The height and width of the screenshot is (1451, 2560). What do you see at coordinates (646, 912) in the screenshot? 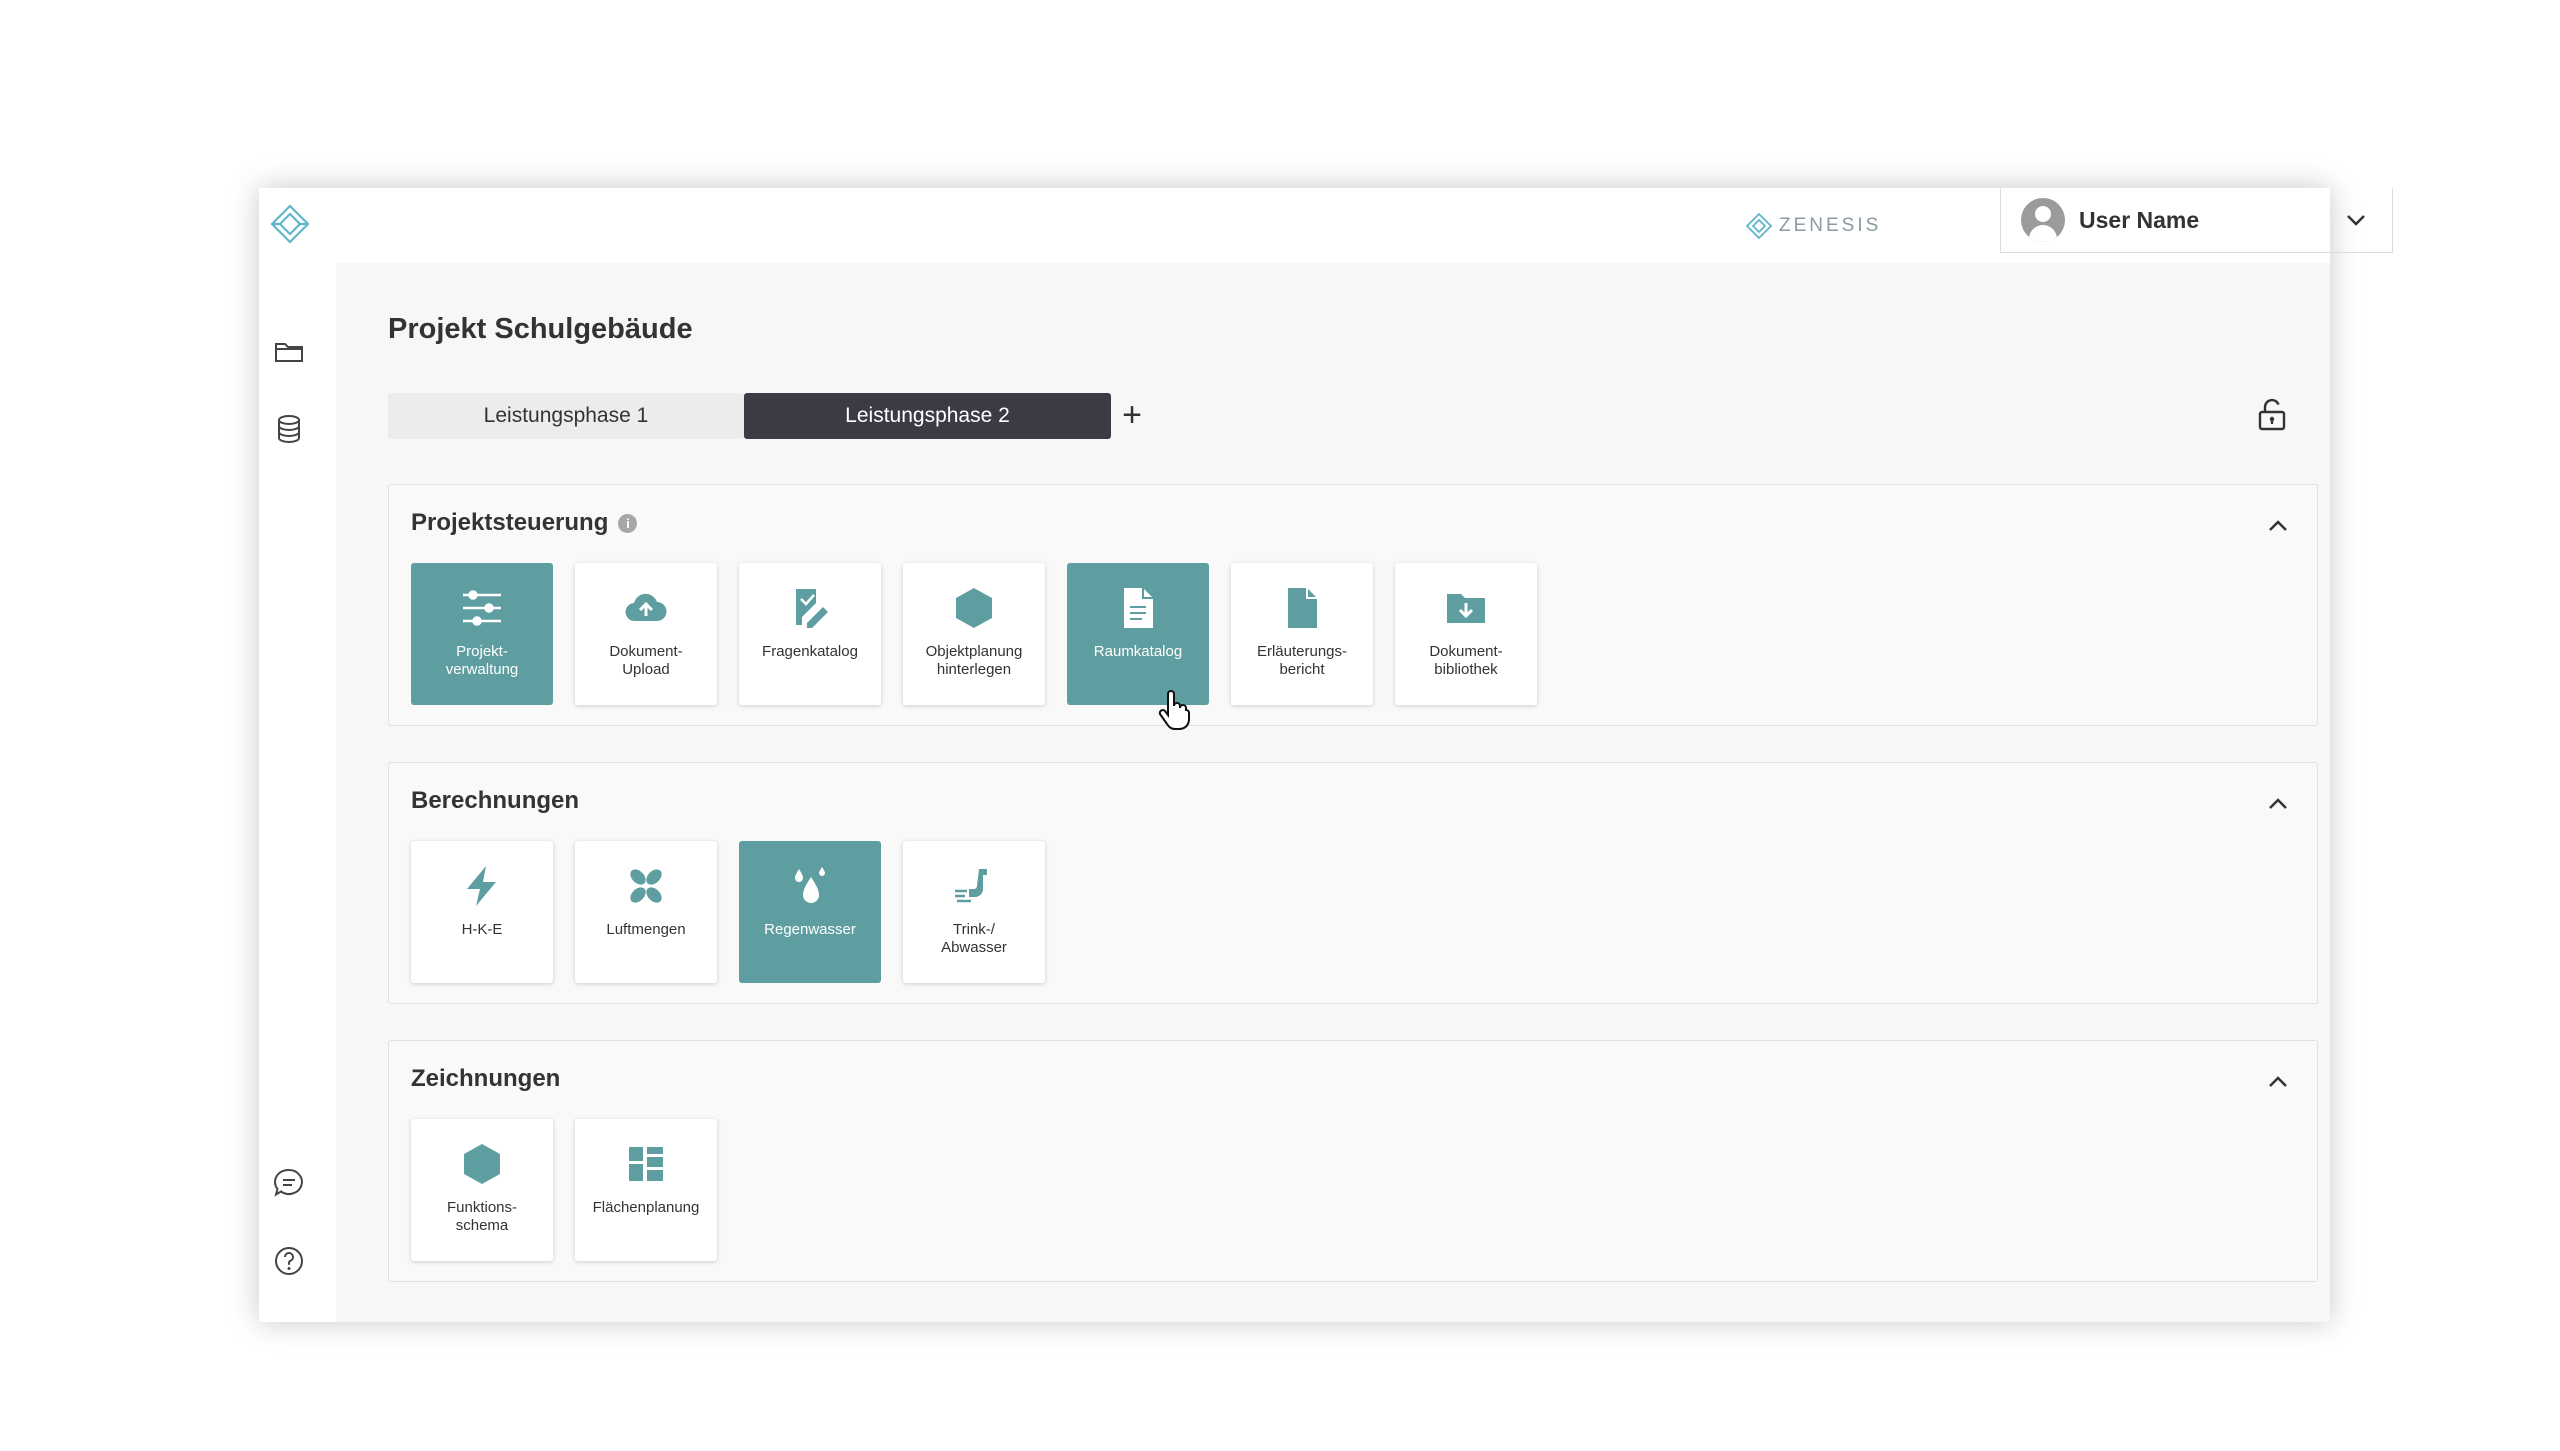
I see `card-luftmengen: Luftmengen` at bounding box center [646, 912].